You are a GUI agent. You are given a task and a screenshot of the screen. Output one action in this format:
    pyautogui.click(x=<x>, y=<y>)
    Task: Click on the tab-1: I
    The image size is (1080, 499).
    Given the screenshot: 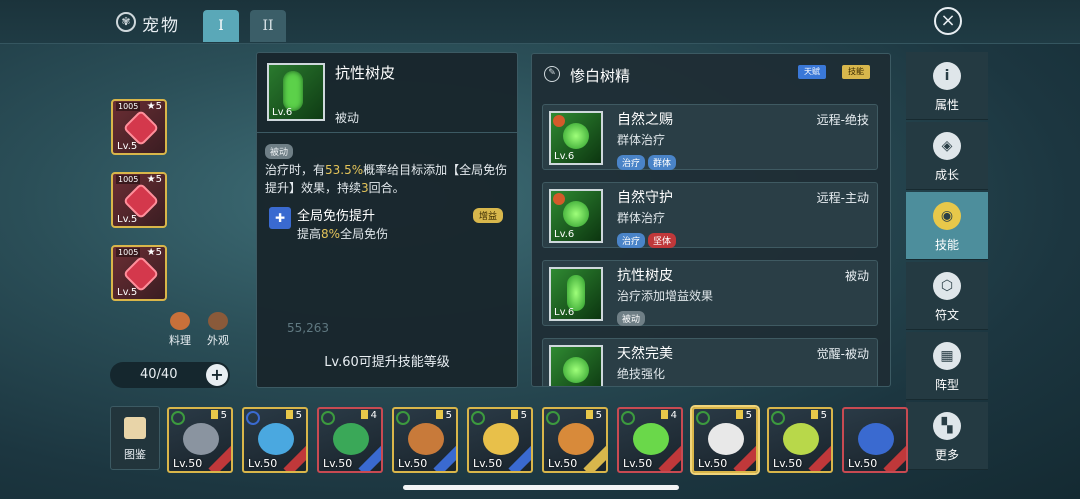 What is the action you would take?
    pyautogui.click(x=221, y=26)
    